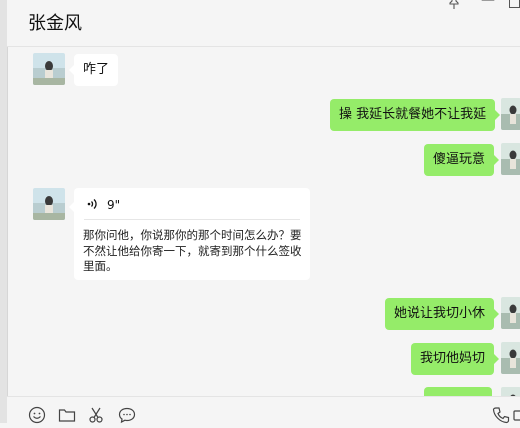  Describe the element at coordinates (462, 160) in the screenshot. I see `message-bubble: 傻逼玩意` at that location.